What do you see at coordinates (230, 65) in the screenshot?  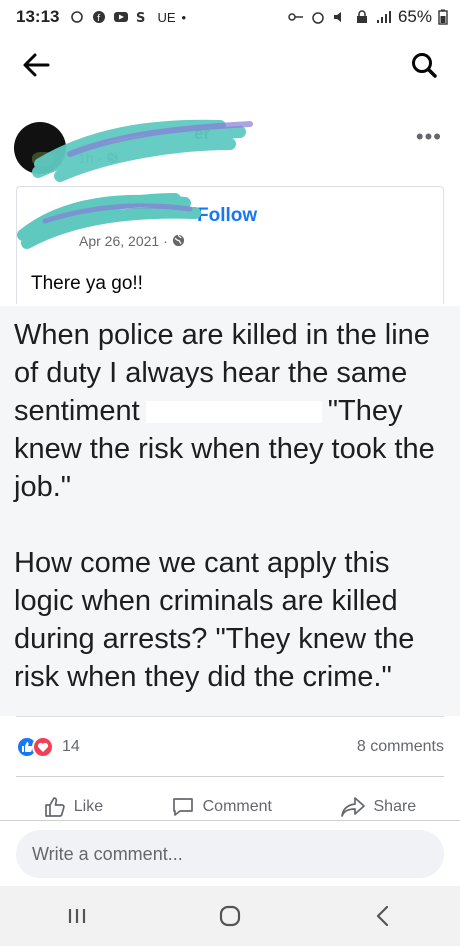 I see `top-nav` at bounding box center [230, 65].